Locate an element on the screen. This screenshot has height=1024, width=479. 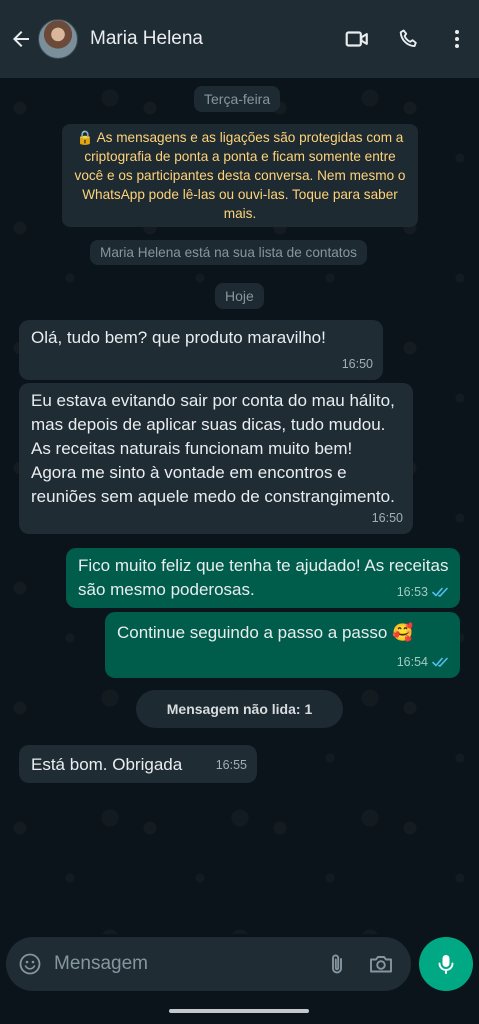
attach-button is located at coordinates (337, 964).